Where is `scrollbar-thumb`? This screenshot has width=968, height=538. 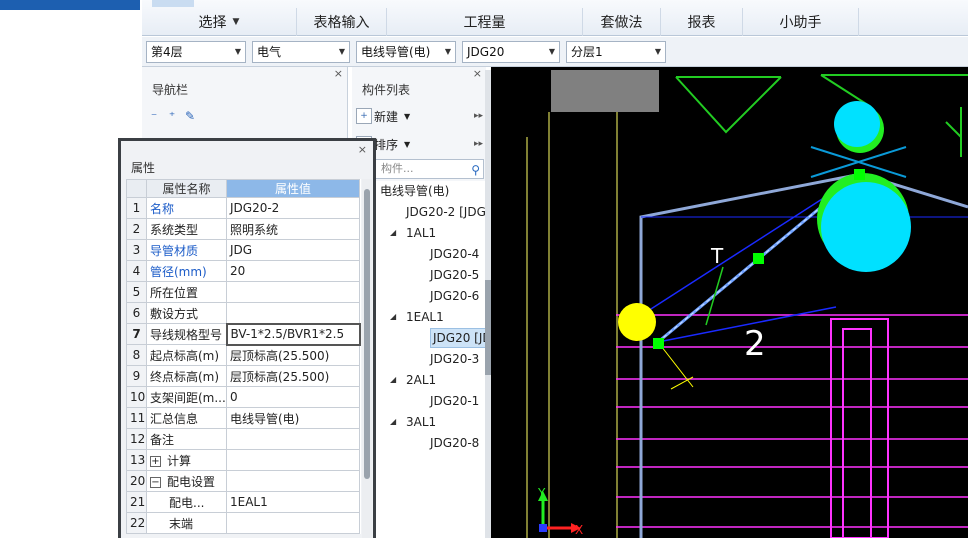
scrollbar-thumb is located at coordinates (367, 334).